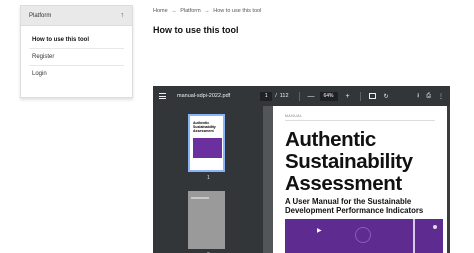 Image resolution: width=474 pixels, height=253 pixels. I want to click on page-thumbnail-1: Authentic Sustainability Assessment, so click(206, 143).